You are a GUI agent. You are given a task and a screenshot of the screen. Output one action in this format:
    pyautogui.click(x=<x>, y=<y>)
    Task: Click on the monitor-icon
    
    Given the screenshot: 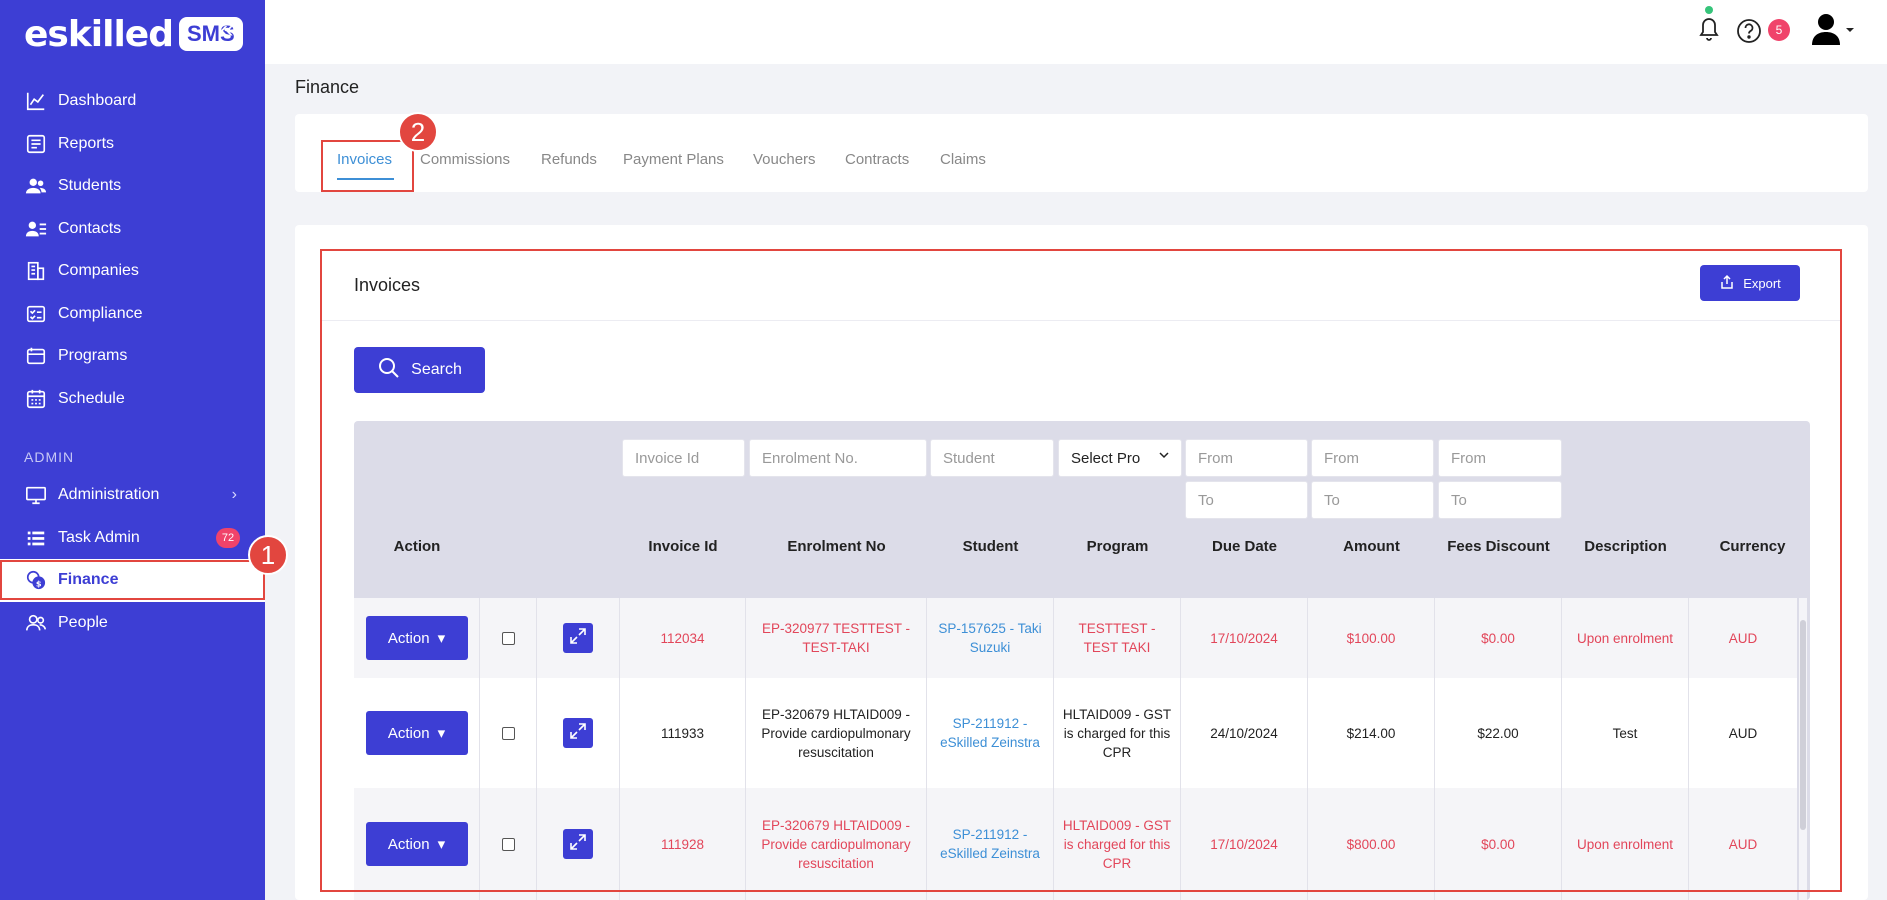 What is the action you would take?
    pyautogui.click(x=36, y=495)
    